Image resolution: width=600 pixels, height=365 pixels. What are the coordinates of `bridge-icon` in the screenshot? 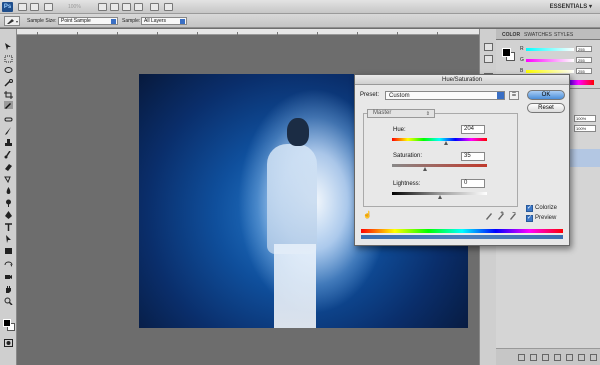 It's located at (22, 7).